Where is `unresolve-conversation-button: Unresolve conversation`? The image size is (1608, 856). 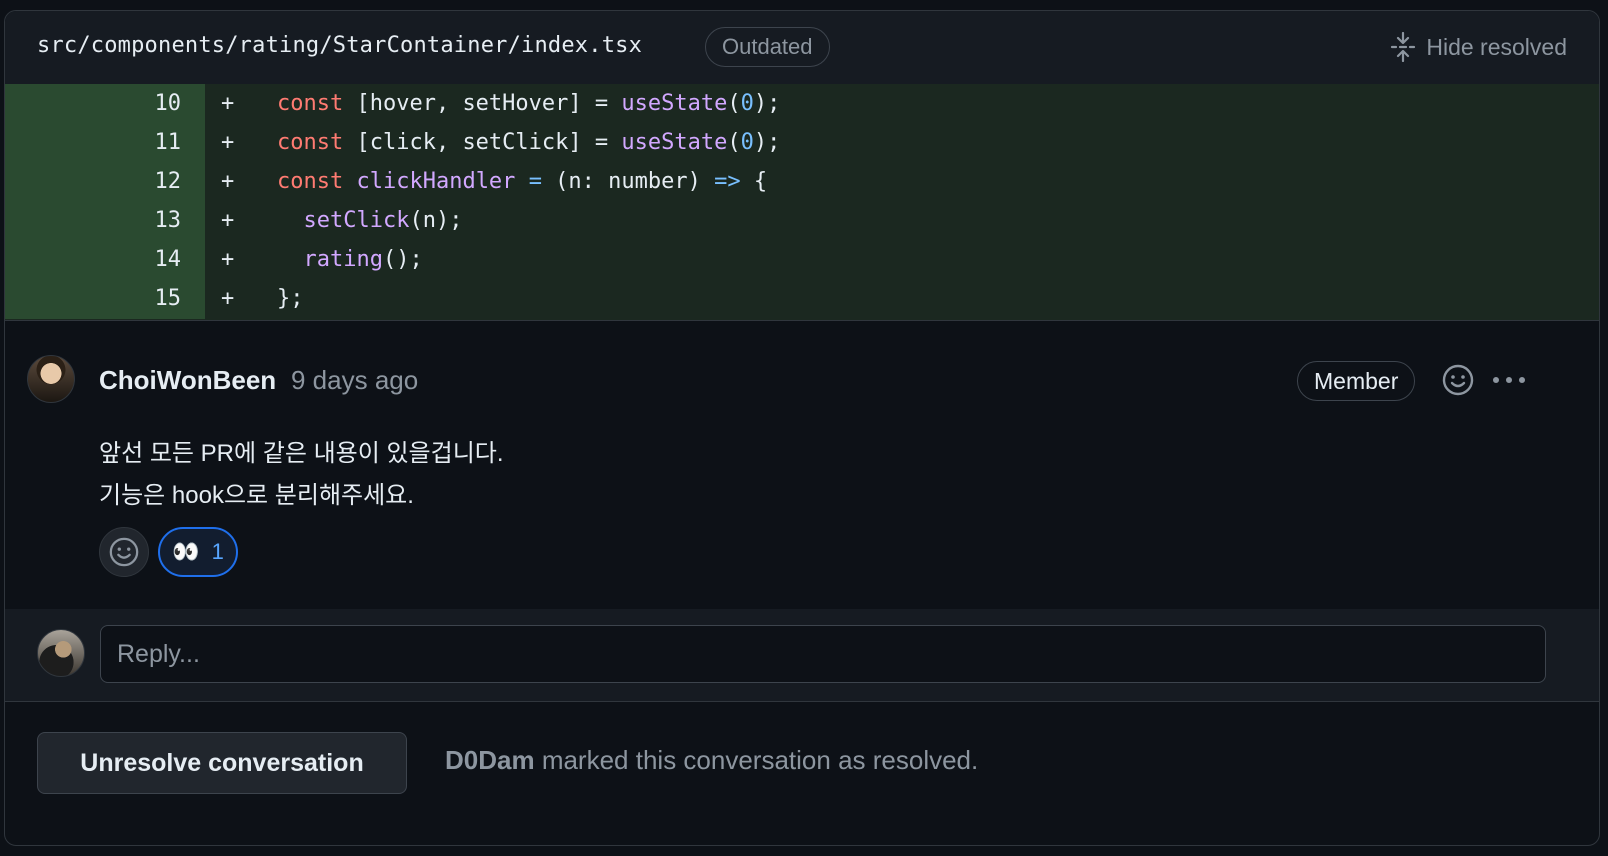 unresolve-conversation-button: Unresolve conversation is located at coordinates (222, 763).